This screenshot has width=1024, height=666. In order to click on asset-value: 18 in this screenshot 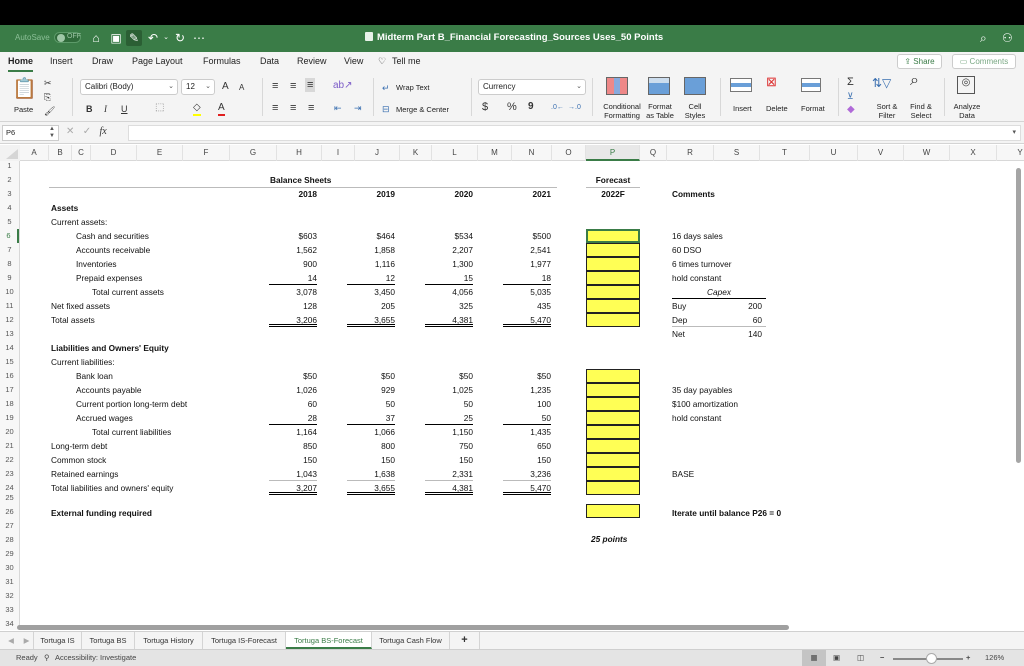, I will do `click(527, 278)`.